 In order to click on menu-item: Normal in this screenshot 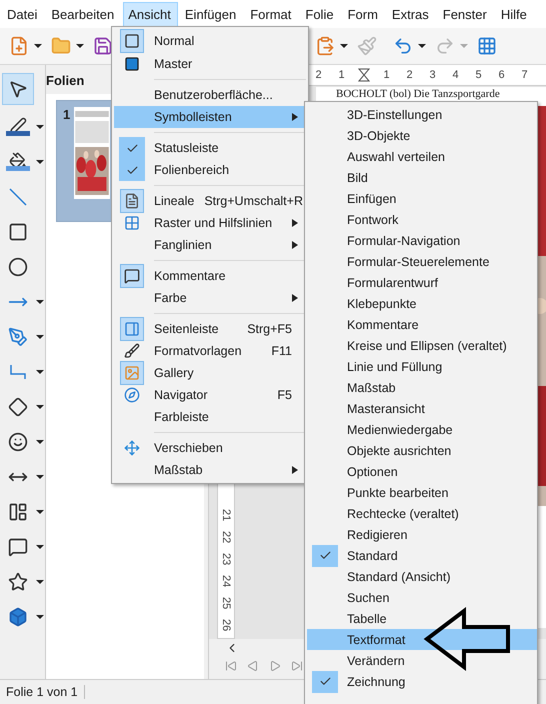, I will do `click(210, 40)`.